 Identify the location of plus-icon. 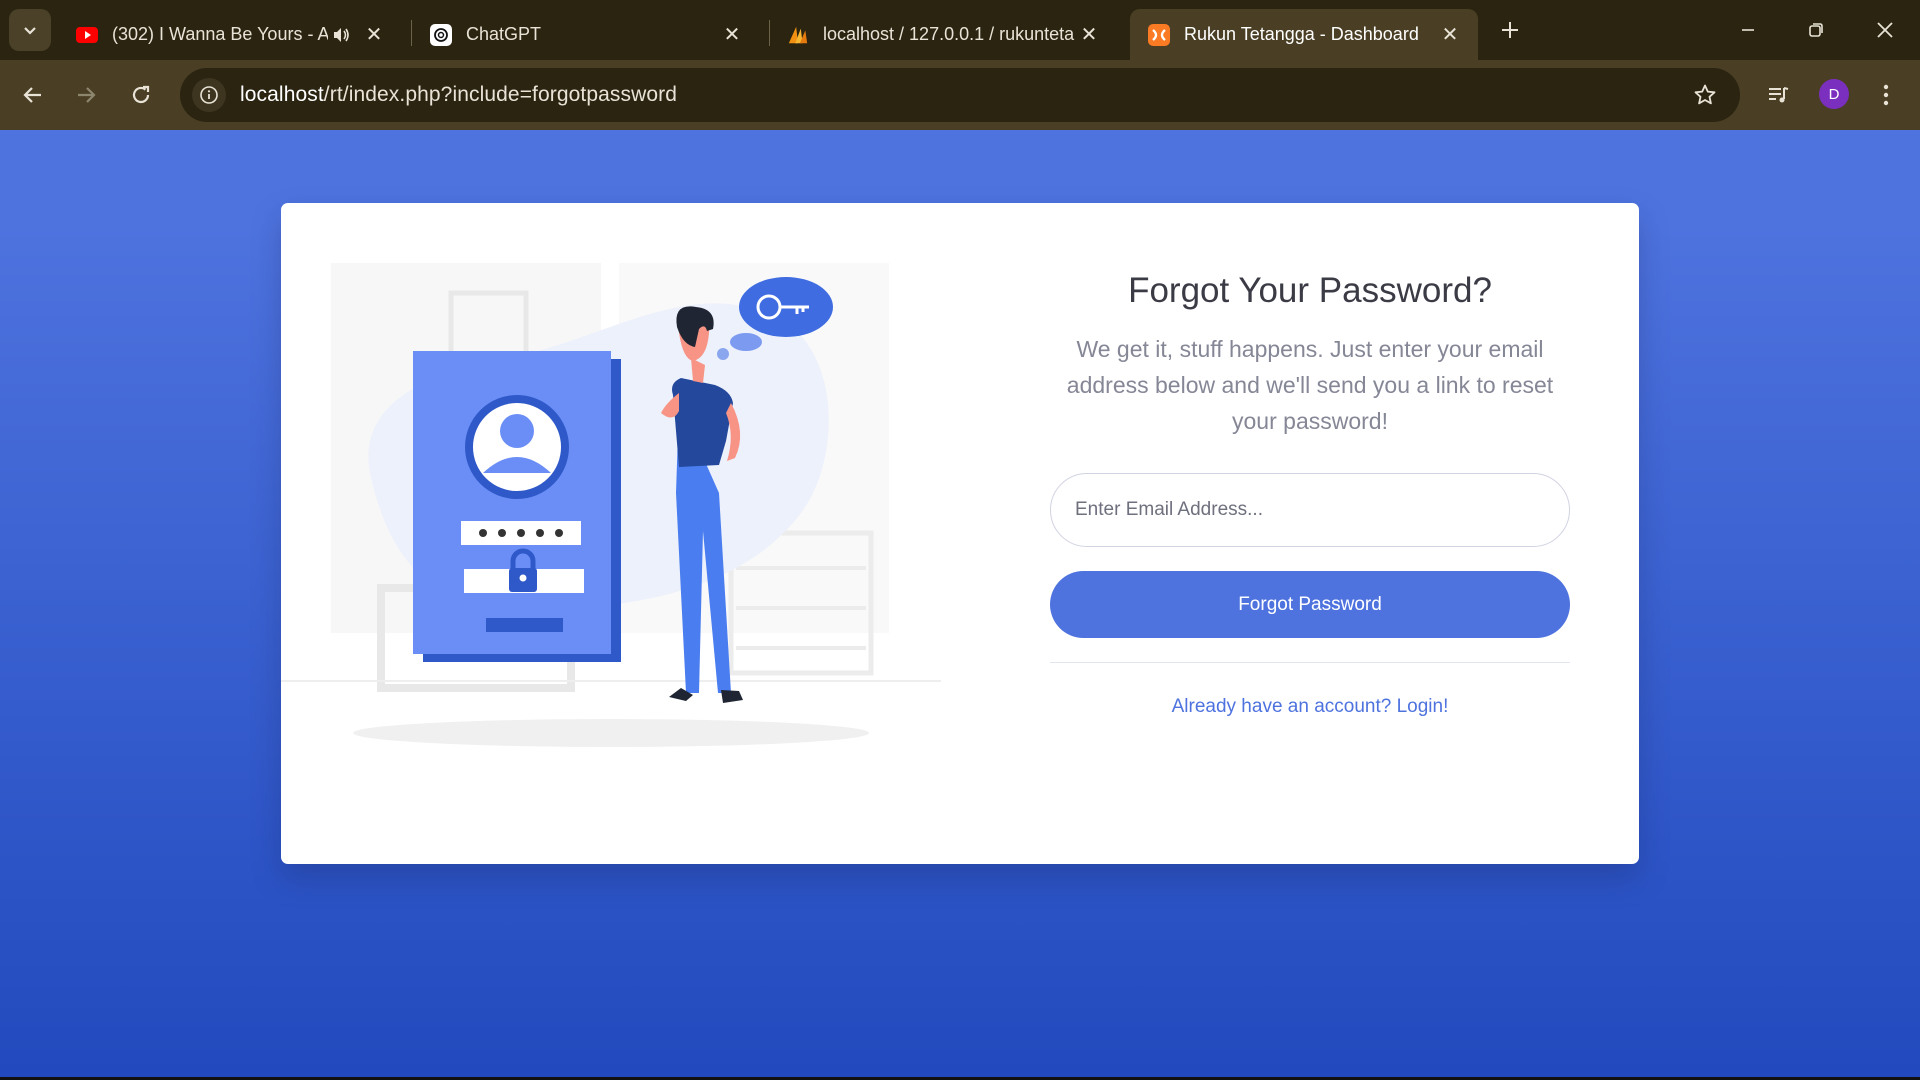
(1510, 30).